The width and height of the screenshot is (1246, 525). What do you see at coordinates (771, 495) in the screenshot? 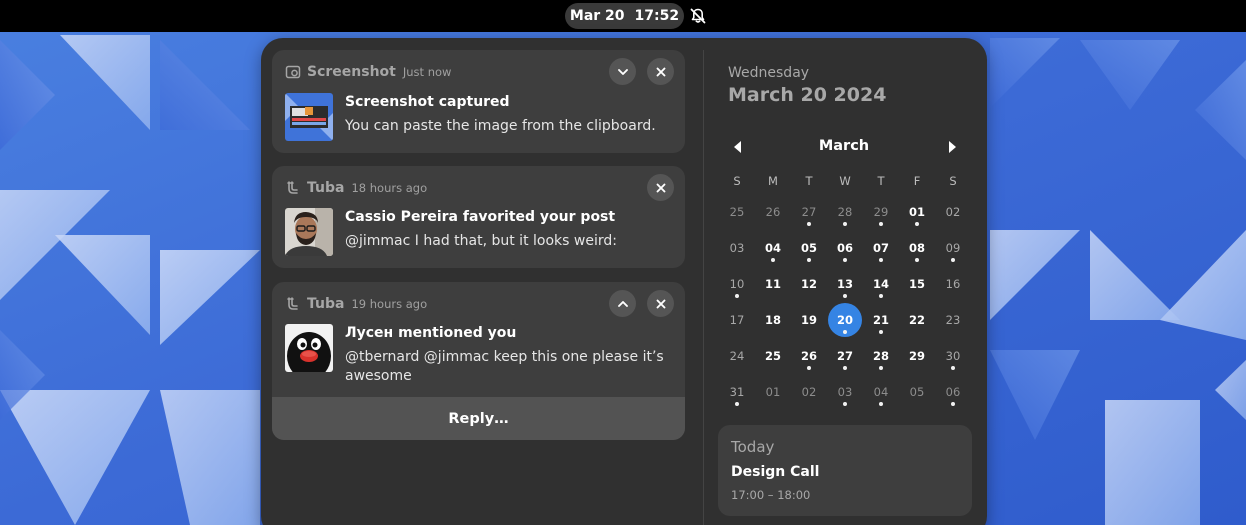
I see `event-time: 17:00 – 18:00` at bounding box center [771, 495].